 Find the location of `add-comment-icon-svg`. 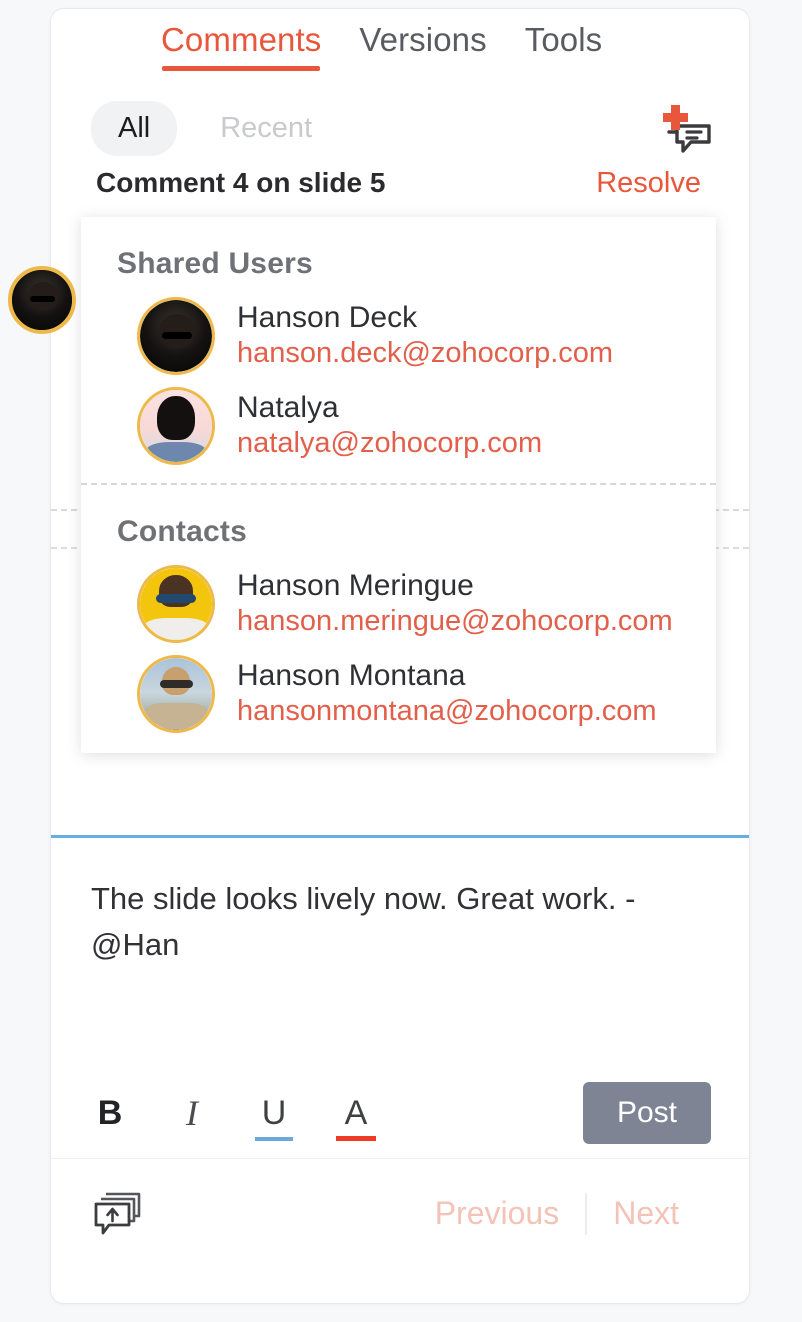

add-comment-icon-svg is located at coordinates (687, 129).